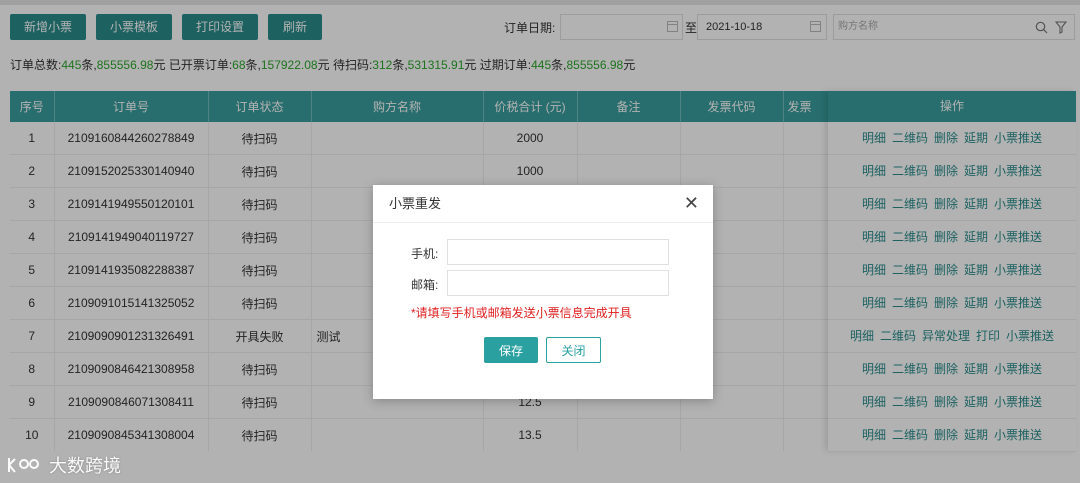 The height and width of the screenshot is (483, 1080). Describe the element at coordinates (558, 252) in the screenshot. I see `phone-input` at that location.